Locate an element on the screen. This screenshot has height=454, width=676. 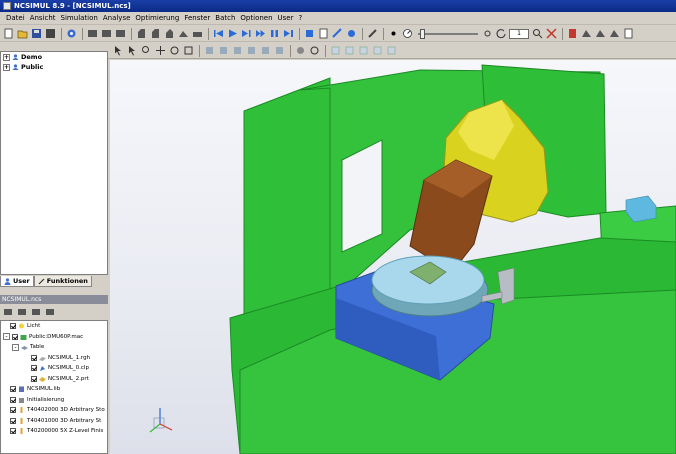
scene-item: - Table is located at coordinates (54, 347).